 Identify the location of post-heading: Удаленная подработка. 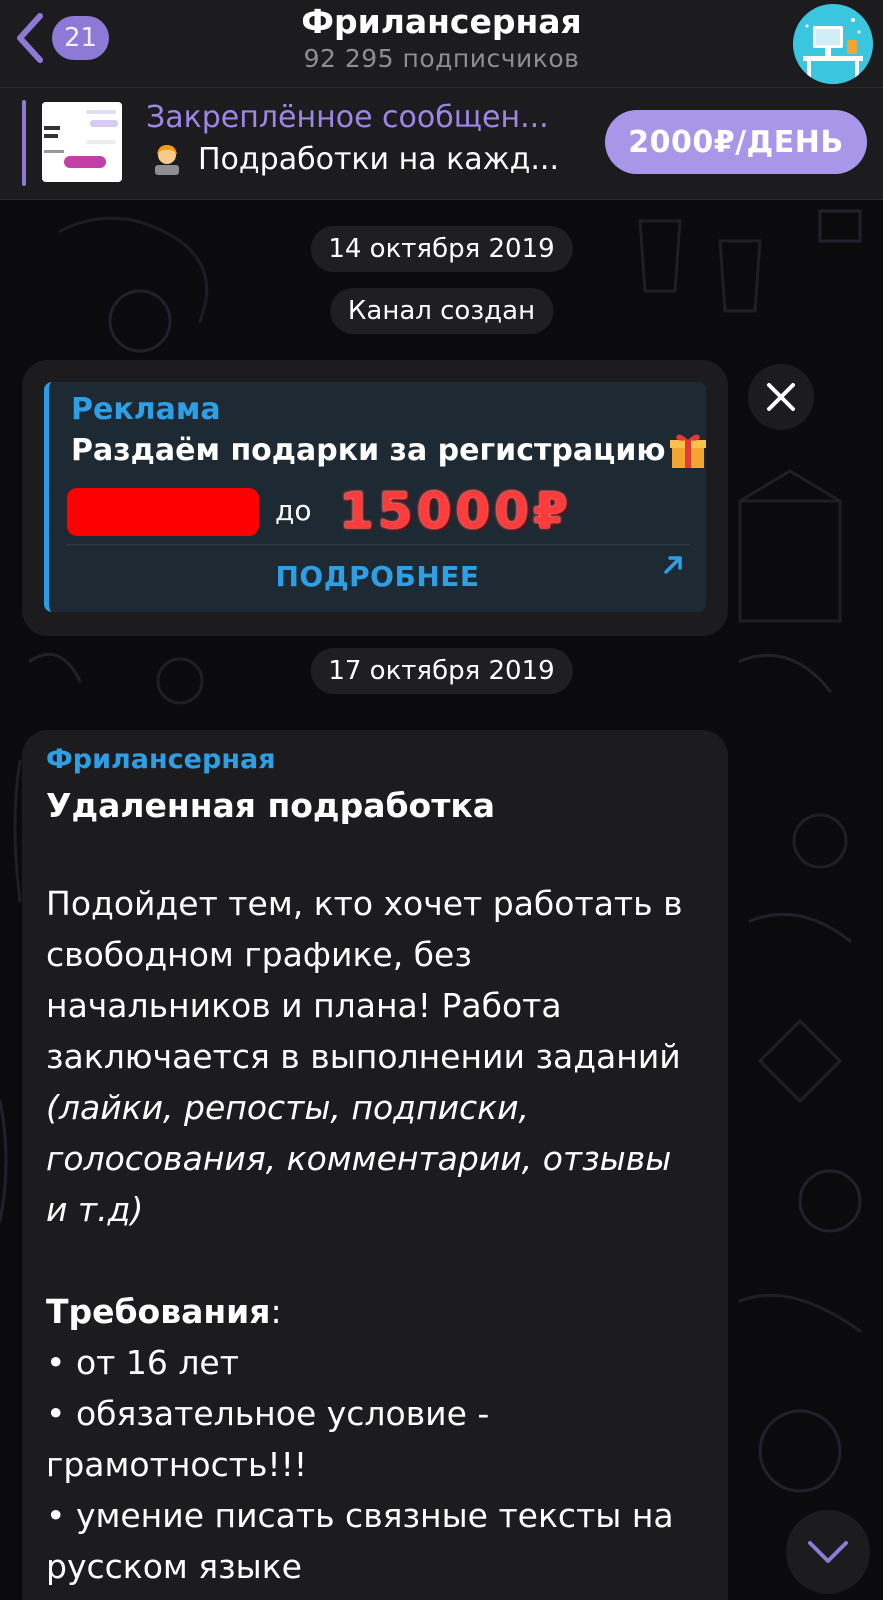
(270, 805).